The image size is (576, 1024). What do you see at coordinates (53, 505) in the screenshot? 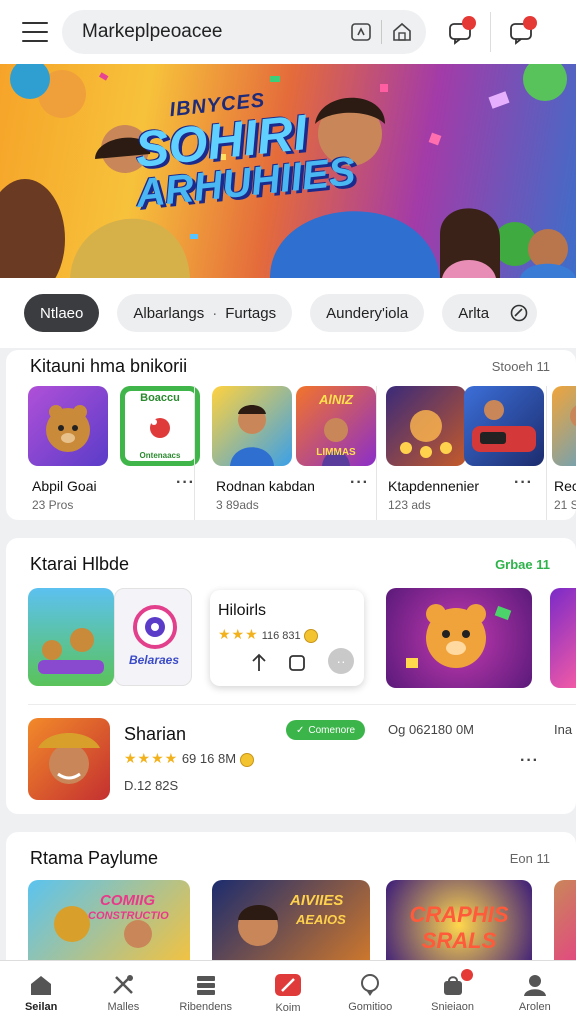
I see `item1-sub: 23 Pros` at bounding box center [53, 505].